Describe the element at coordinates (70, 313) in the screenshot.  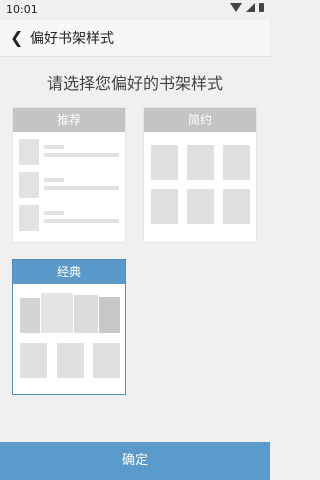
I see `preview-shelf` at that location.